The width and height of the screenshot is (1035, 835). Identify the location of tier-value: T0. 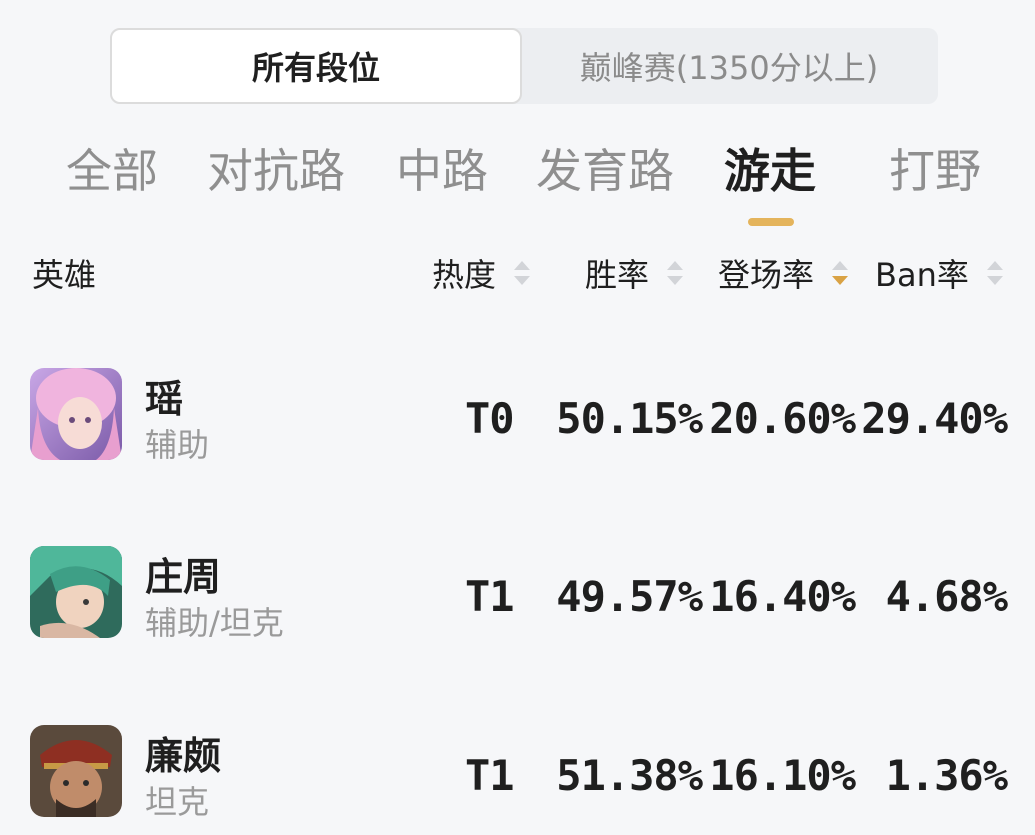
(490, 418).